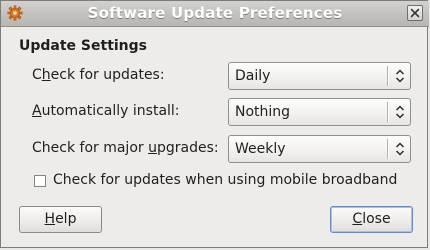 The height and width of the screenshot is (250, 430). What do you see at coordinates (40, 181) in the screenshot?
I see `mobile-broadband-checkbox` at bounding box center [40, 181].